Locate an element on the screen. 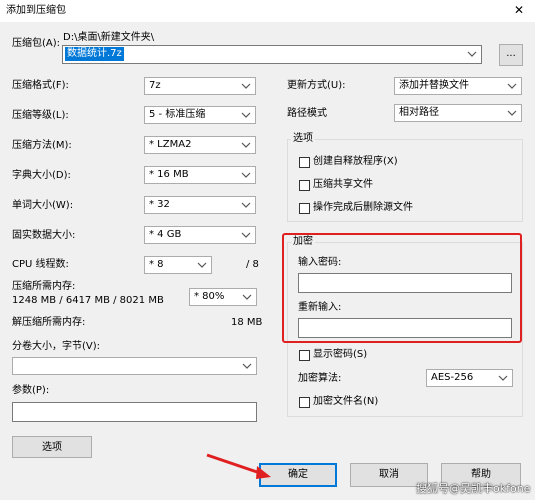 The image size is (535, 500). memory-label: 压缩所需内存: is located at coordinates (44, 286).